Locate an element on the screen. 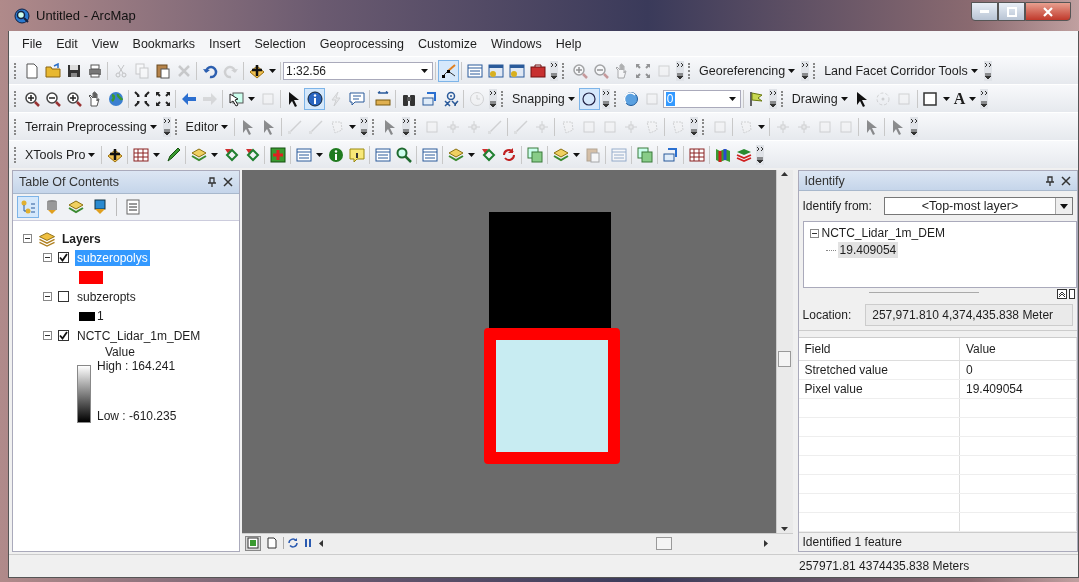 Image resolution: width=1079 pixels, height=582 pixels. scale-combo: 1:32.56 is located at coordinates (358, 70).